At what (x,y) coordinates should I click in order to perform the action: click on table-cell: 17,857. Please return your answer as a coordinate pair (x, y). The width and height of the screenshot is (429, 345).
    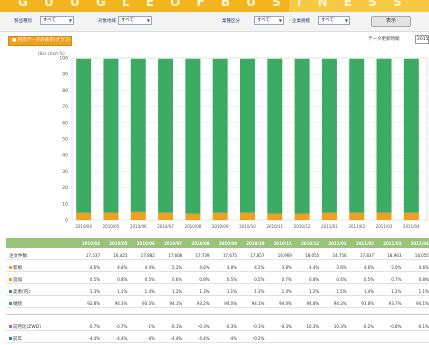
    Looking at the image, I should click on (257, 255).